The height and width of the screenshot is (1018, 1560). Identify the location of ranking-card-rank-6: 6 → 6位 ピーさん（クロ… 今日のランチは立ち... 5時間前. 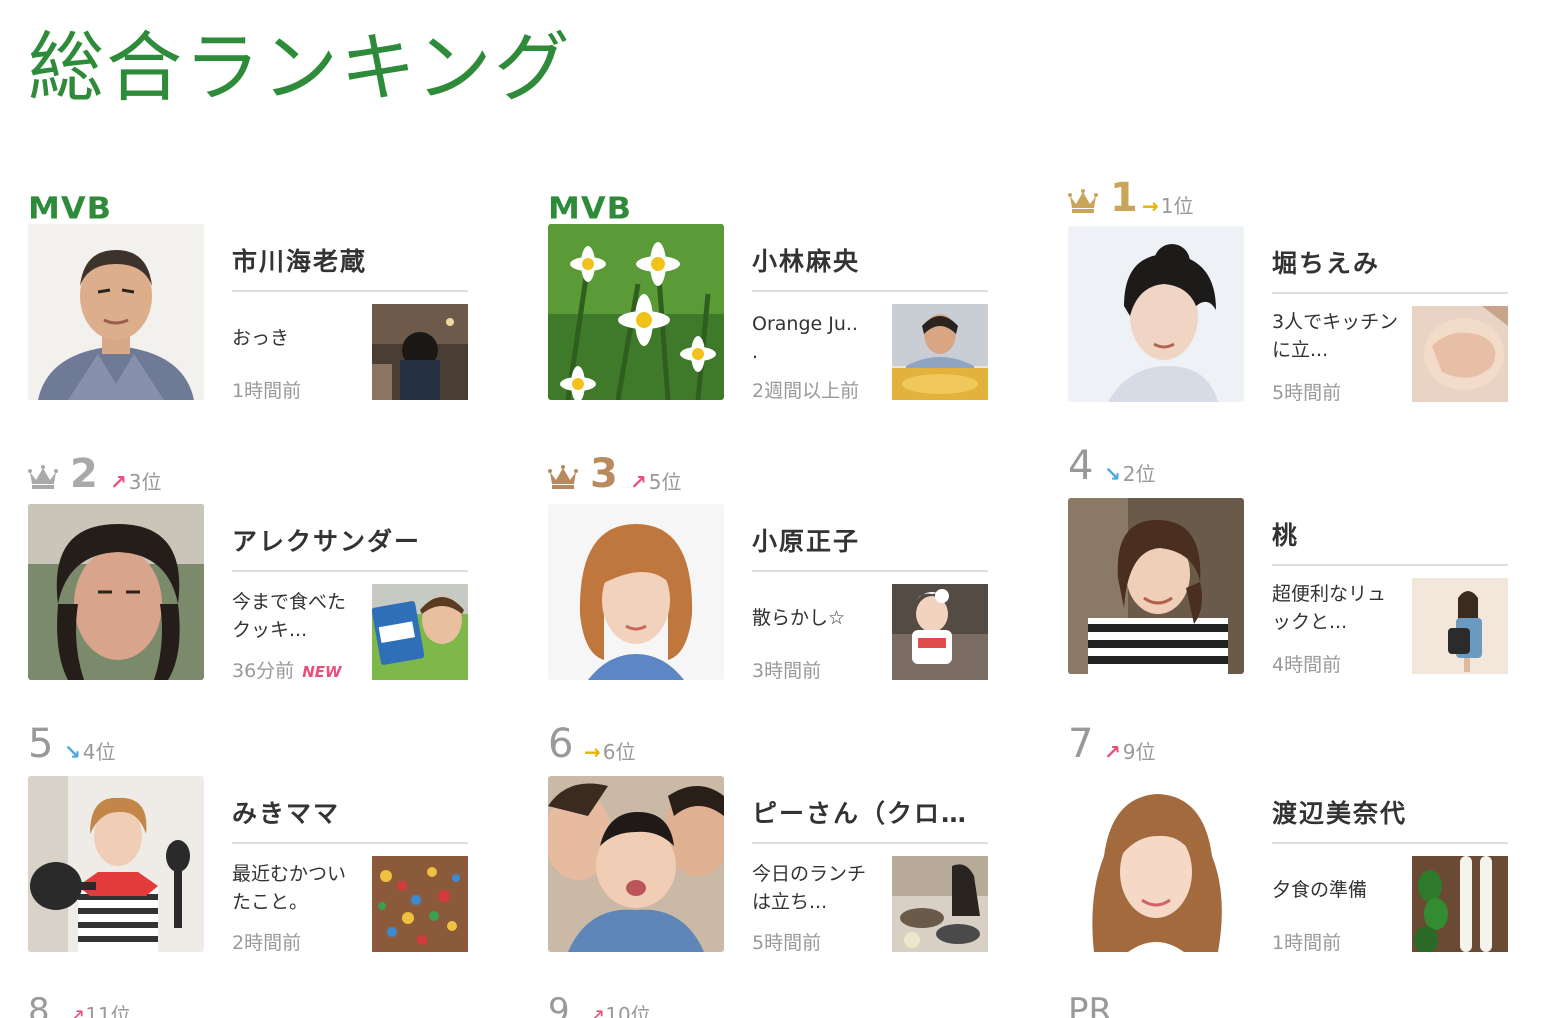
(768, 838).